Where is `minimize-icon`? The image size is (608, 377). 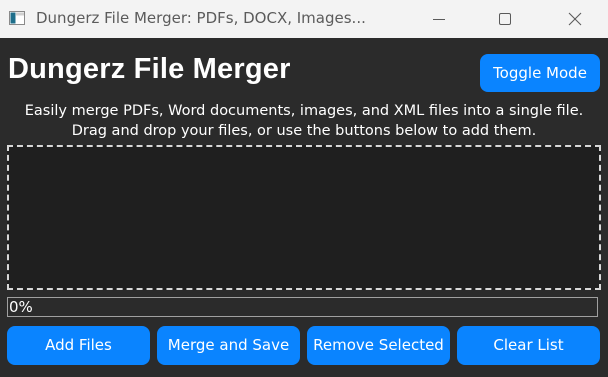 minimize-icon is located at coordinates (439, 19).